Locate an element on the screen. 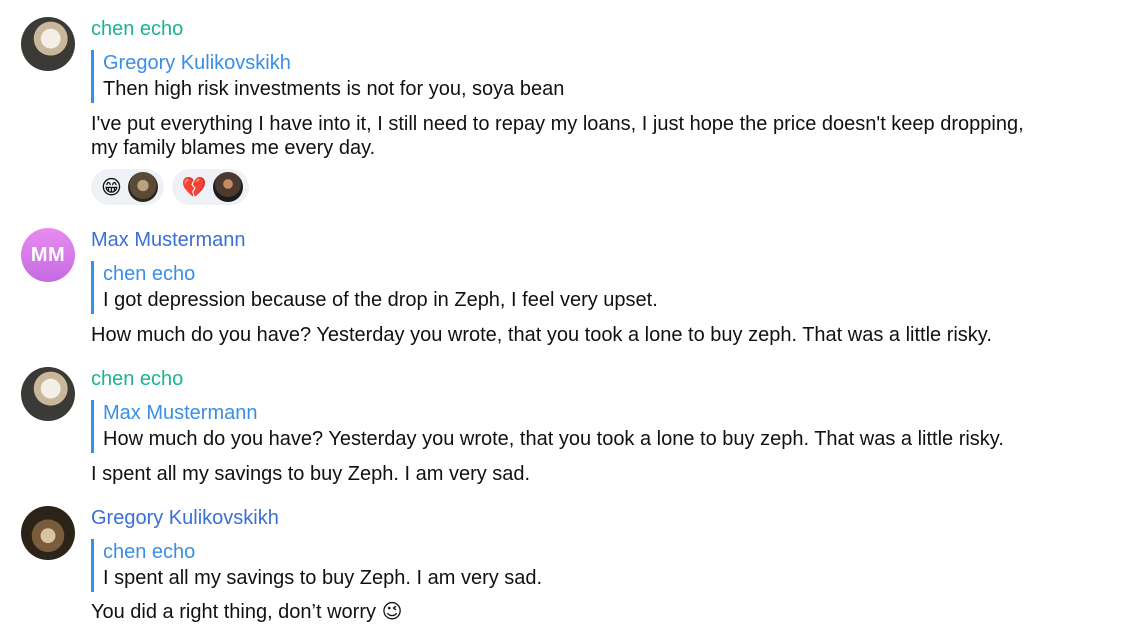 The image size is (1123, 640). reactions-bar: 😁 💔 is located at coordinates (170, 187).